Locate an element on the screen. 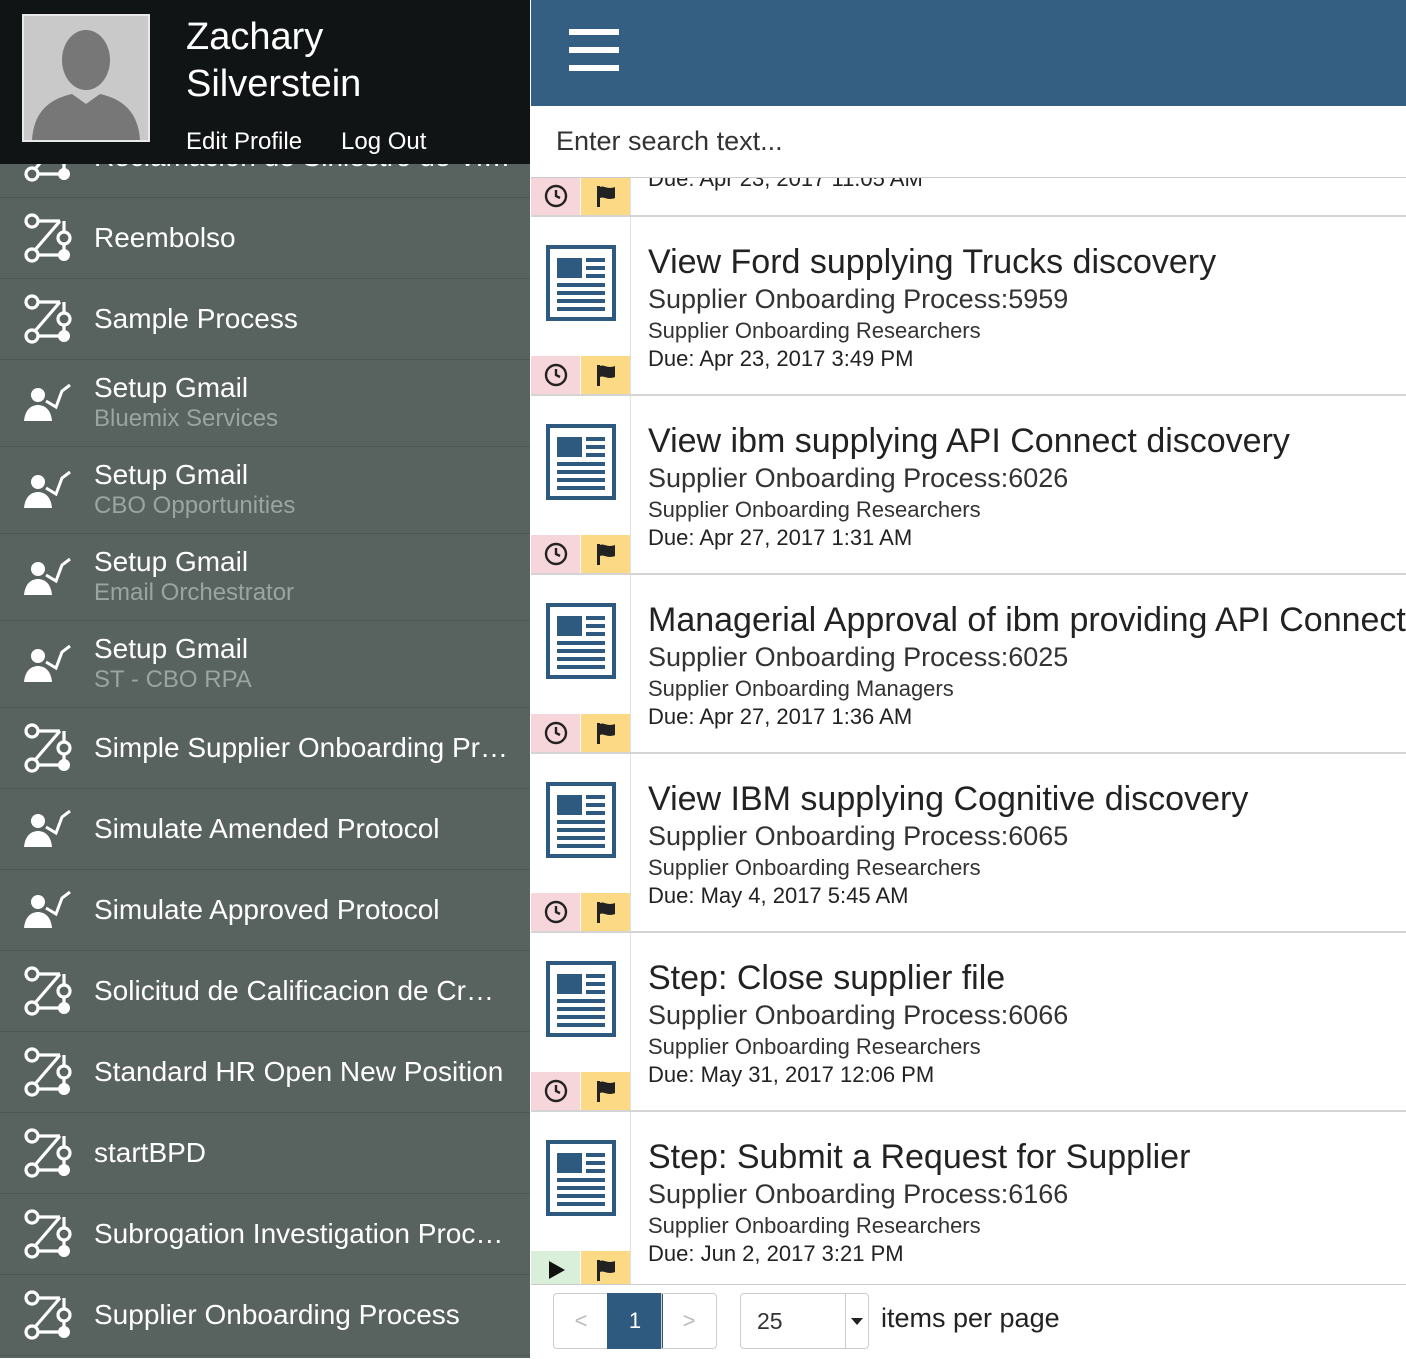  task-details: Due: Apr 23, 2017 11:05 AM is located at coordinates (1027, 185).